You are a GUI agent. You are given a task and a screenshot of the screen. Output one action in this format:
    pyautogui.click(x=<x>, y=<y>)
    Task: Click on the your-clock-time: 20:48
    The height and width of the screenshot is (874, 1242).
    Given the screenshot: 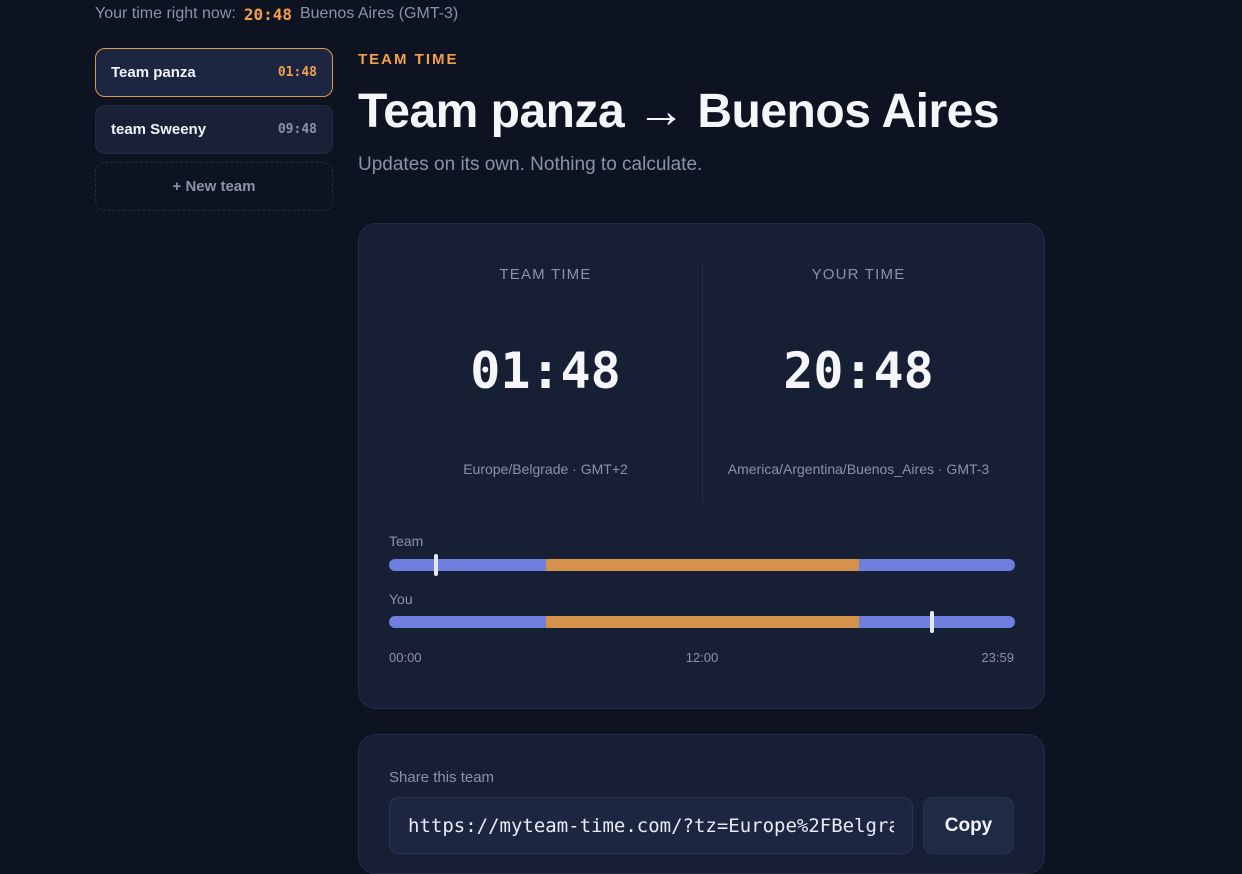 What is the action you would take?
    pyautogui.click(x=858, y=371)
    